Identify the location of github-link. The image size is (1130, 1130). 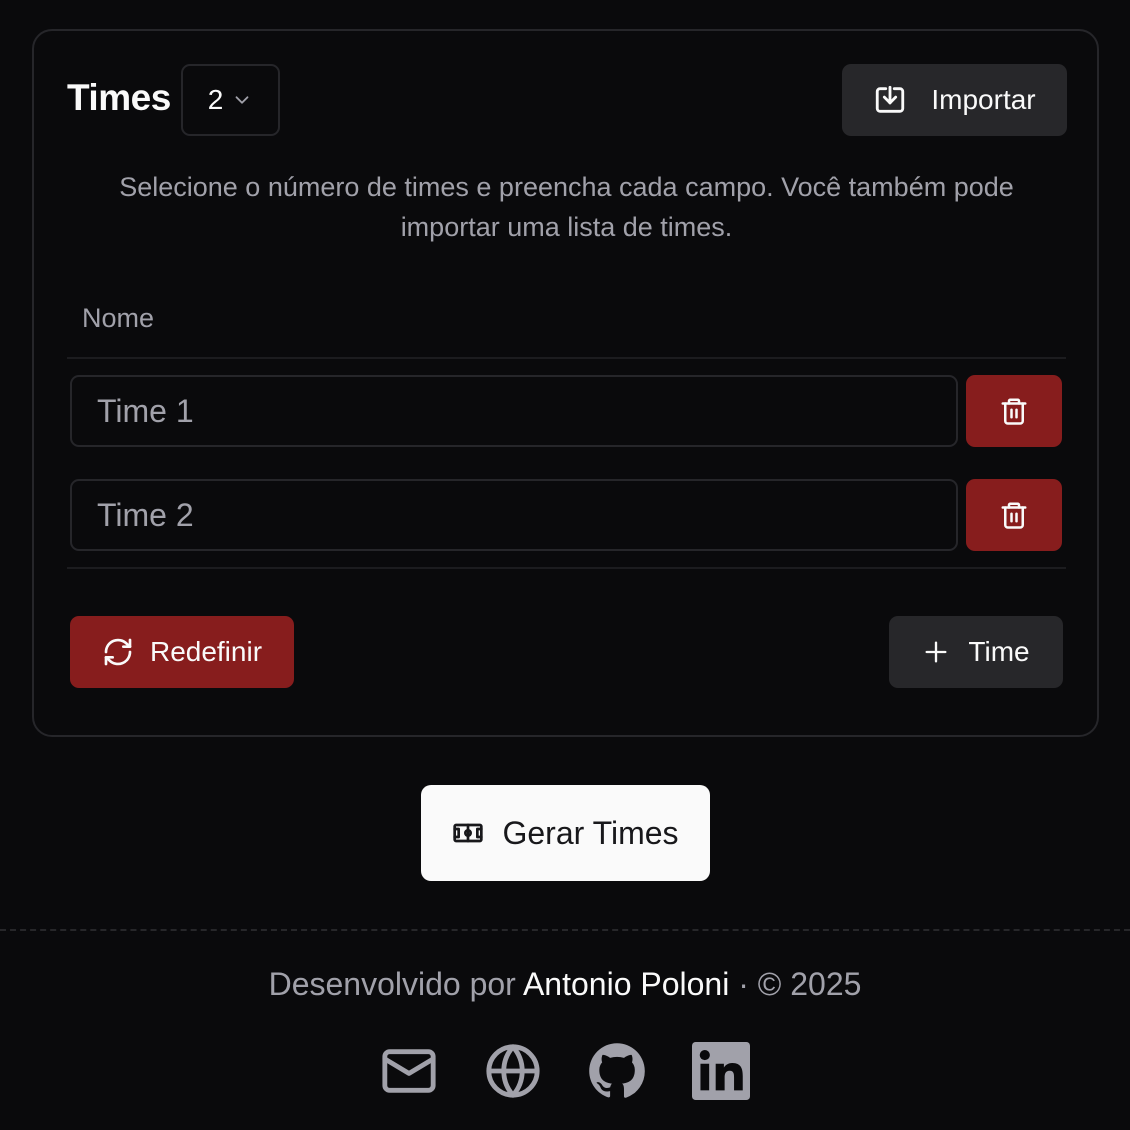
(617, 1071).